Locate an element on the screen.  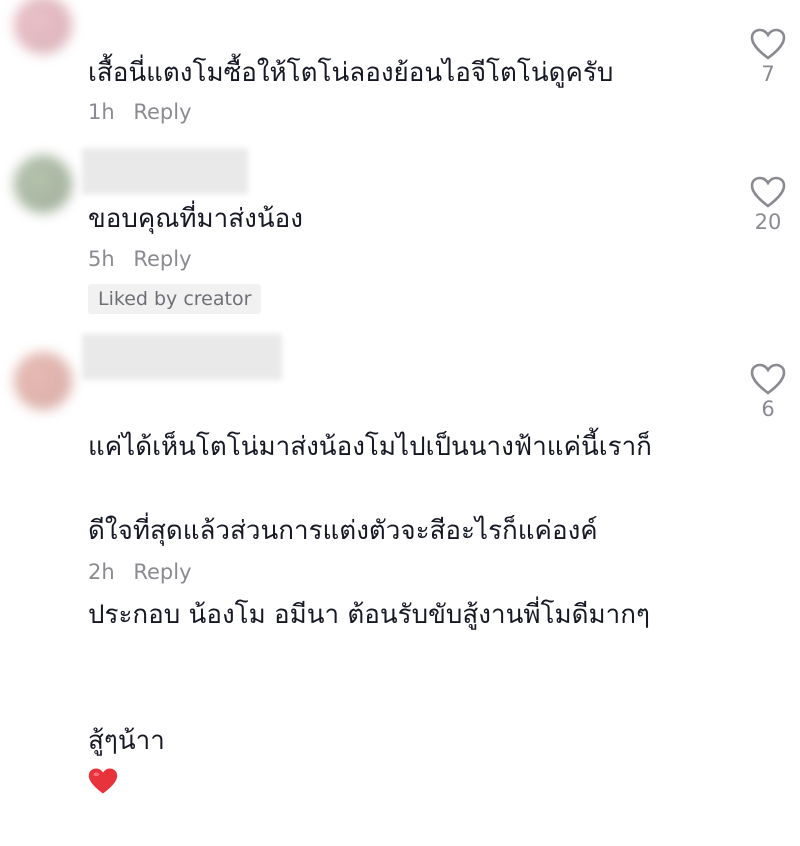
like-count: 20 is located at coordinates (768, 222).